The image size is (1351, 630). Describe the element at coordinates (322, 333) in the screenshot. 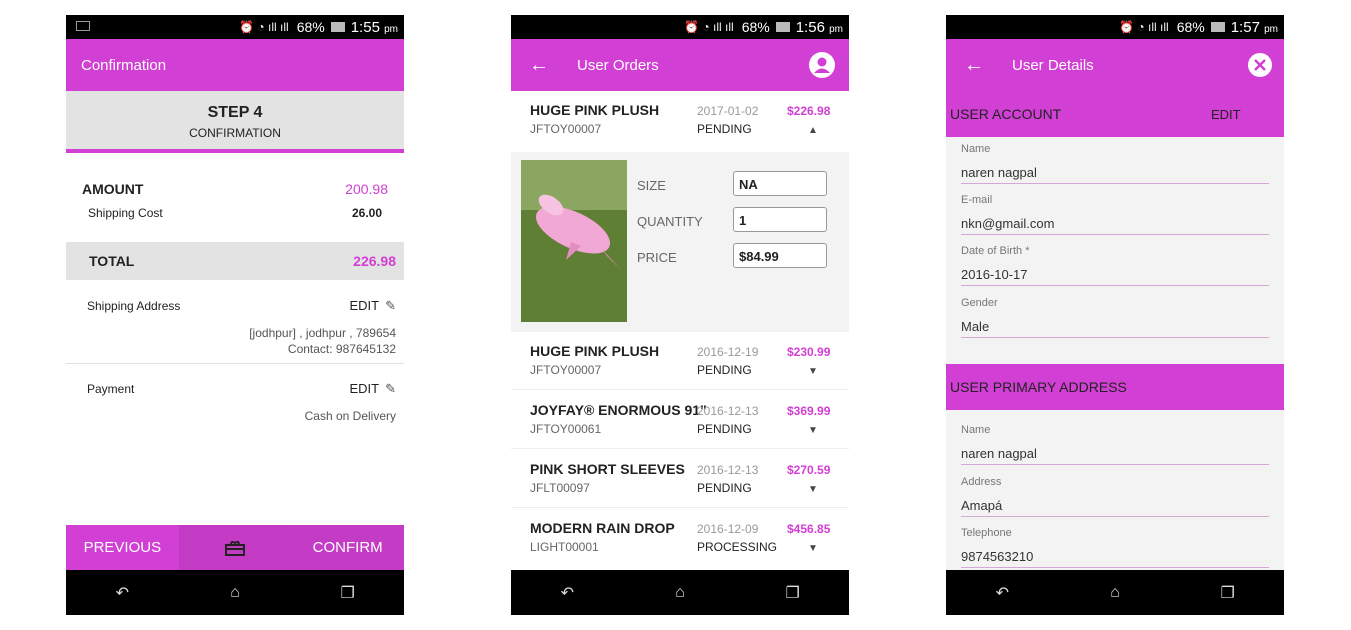

I see `address-line: [jodhpur] , jodhpur , 789654` at that location.